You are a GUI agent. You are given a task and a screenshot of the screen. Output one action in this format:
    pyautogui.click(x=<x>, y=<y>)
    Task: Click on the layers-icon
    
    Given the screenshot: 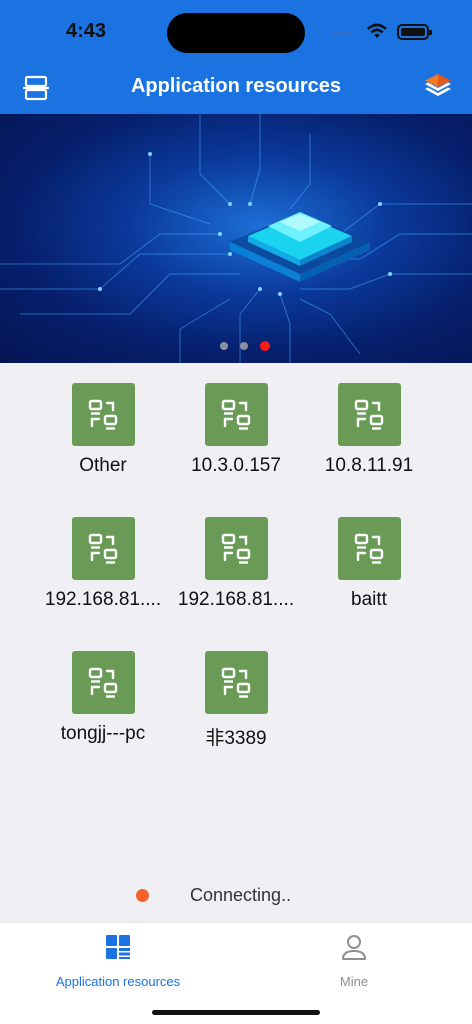 What is the action you would take?
    pyautogui.click(x=438, y=88)
    